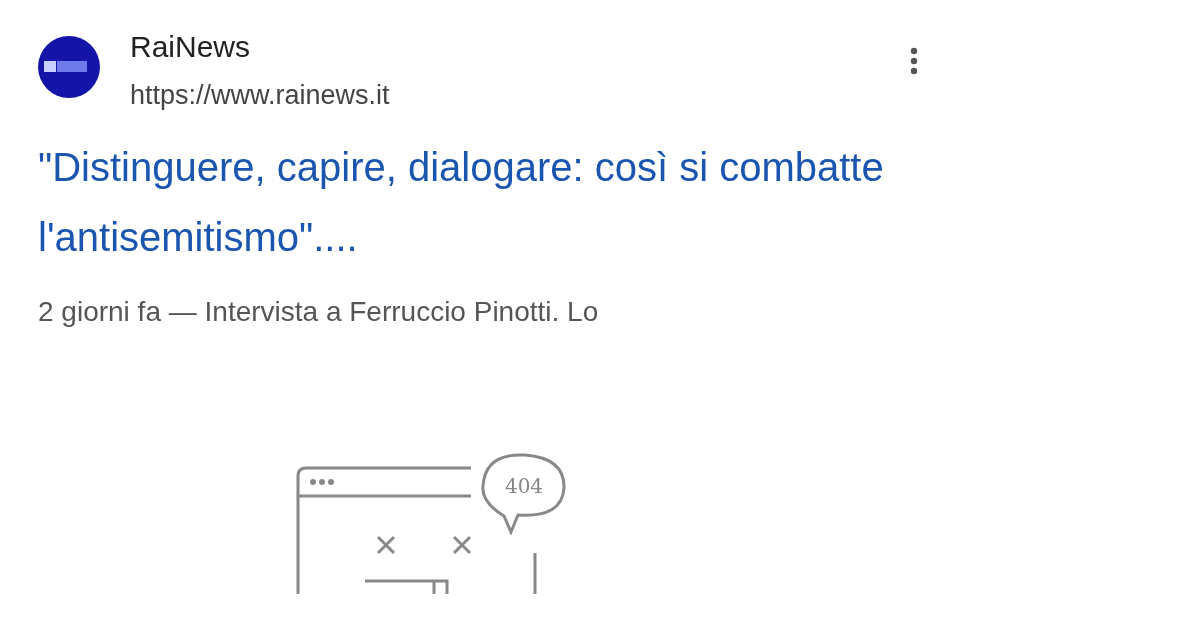 The image size is (1200, 628). I want to click on result-snippet: 2 giorni fa — Intervista a Ferruccio Pinotti. Lo, so click(319, 312).